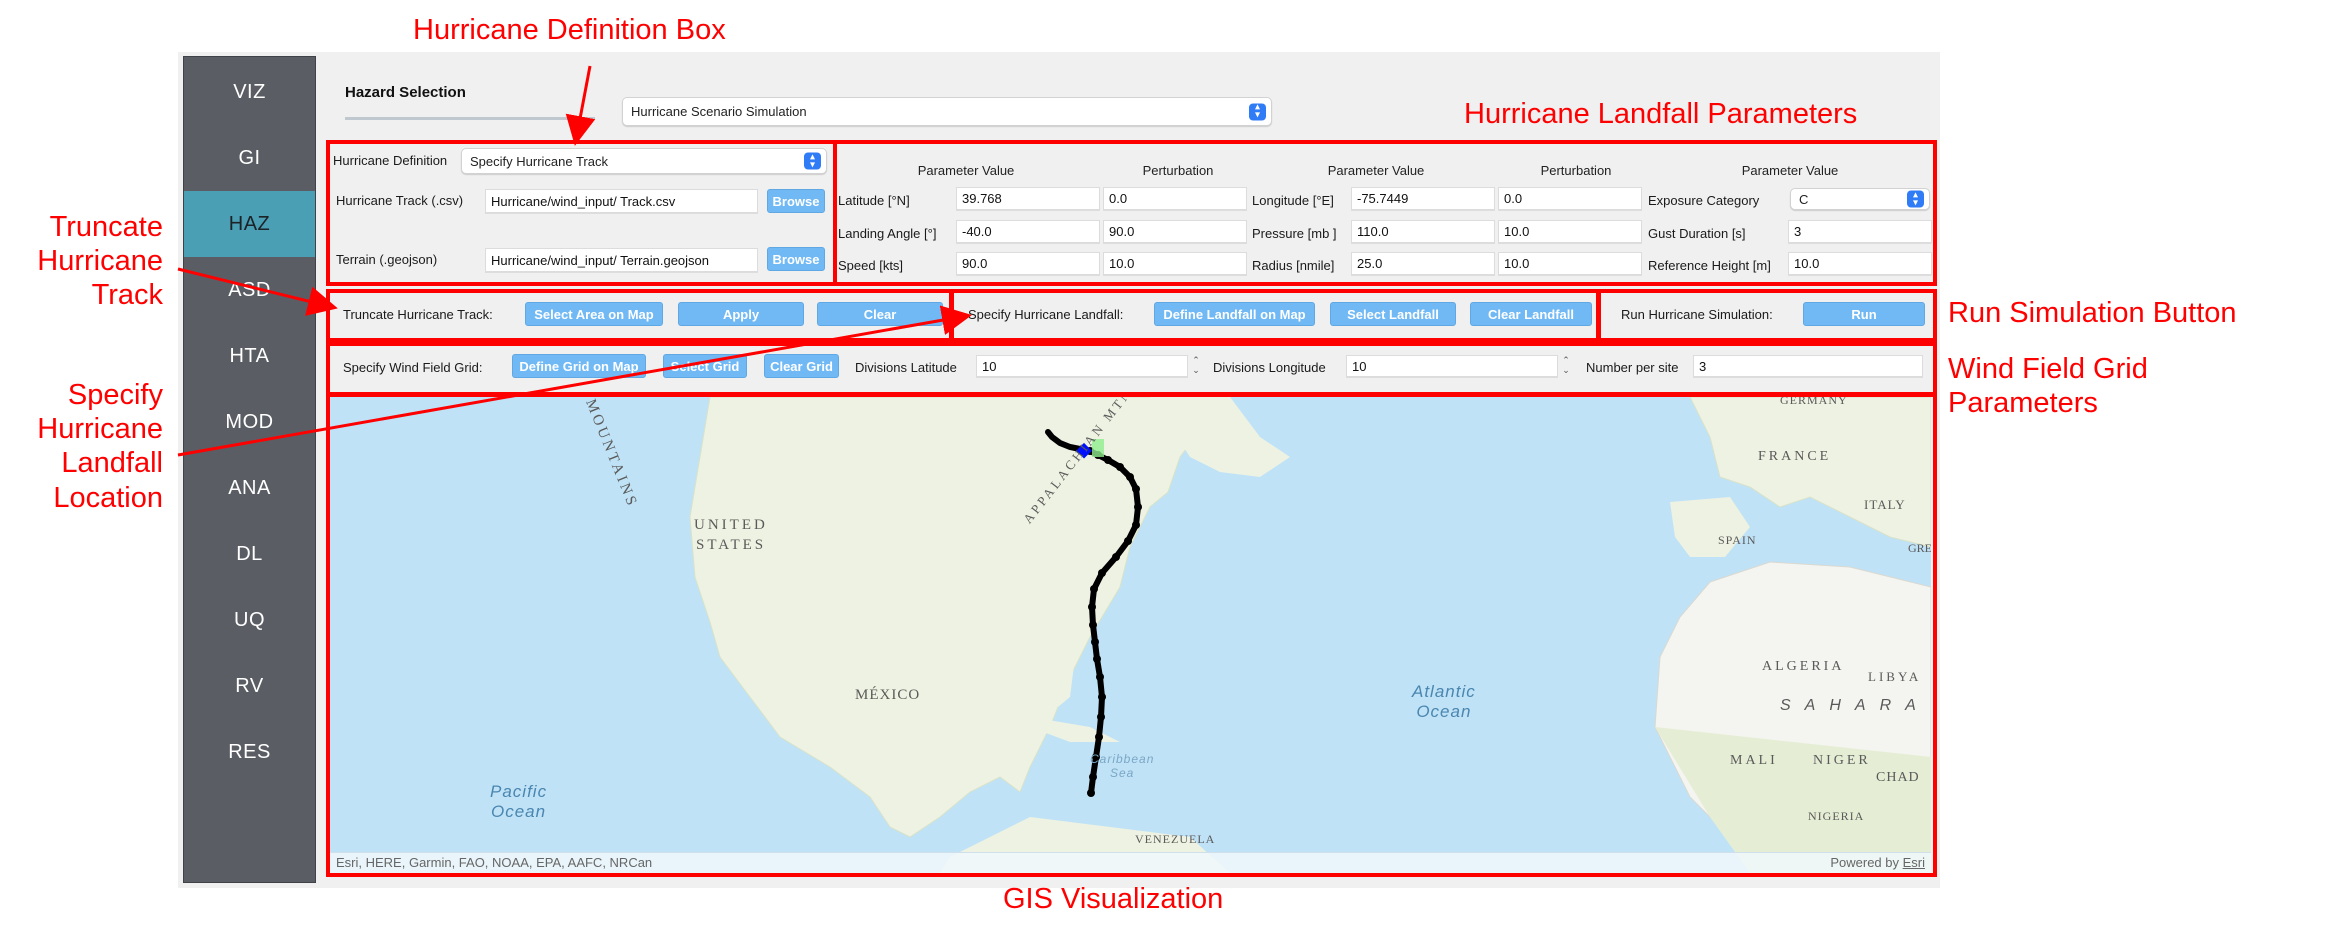 This screenshot has height=939, width=2345. Describe the element at coordinates (574, 381) in the screenshot. I see `arrow-specify-landfall` at that location.